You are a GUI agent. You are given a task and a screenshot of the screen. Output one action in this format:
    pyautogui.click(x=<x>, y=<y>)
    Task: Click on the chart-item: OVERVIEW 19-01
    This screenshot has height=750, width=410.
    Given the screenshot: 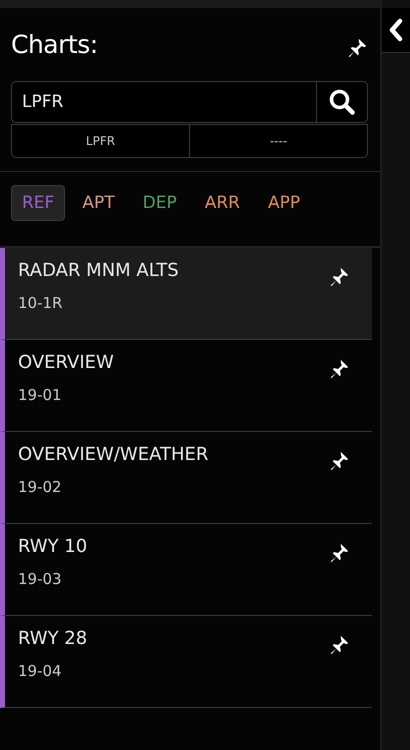 What is the action you would take?
    pyautogui.click(x=186, y=386)
    